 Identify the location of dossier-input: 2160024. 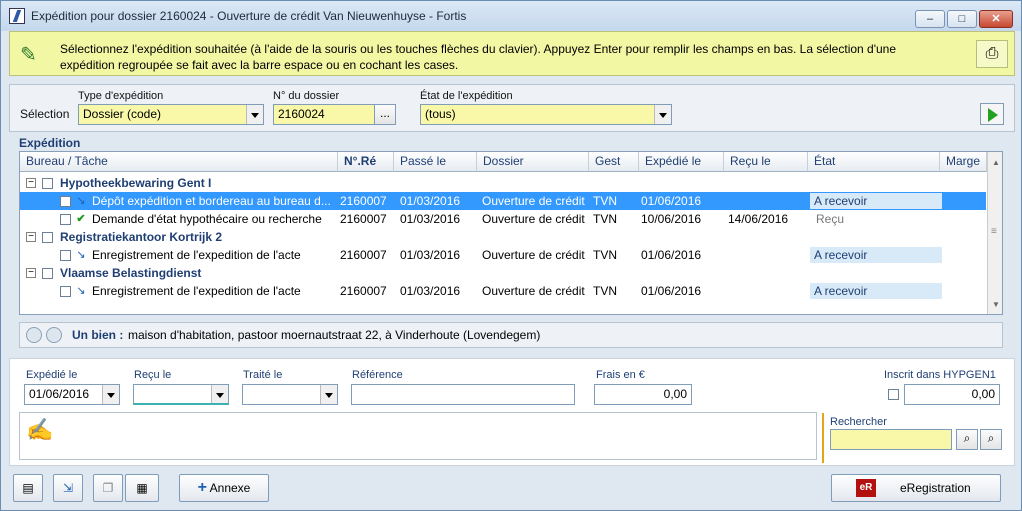
(324, 114).